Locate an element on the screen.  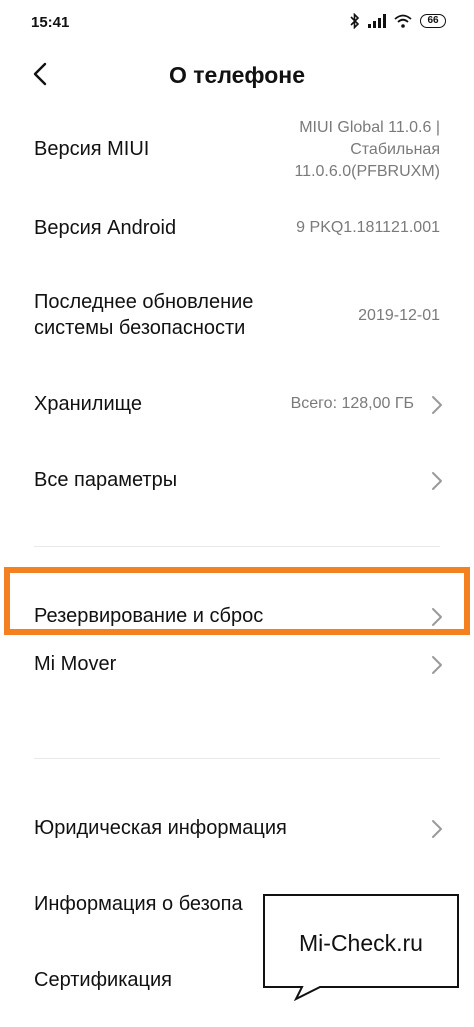
row-backup-reset: Резервирование и сброс is located at coordinates (237, 618).